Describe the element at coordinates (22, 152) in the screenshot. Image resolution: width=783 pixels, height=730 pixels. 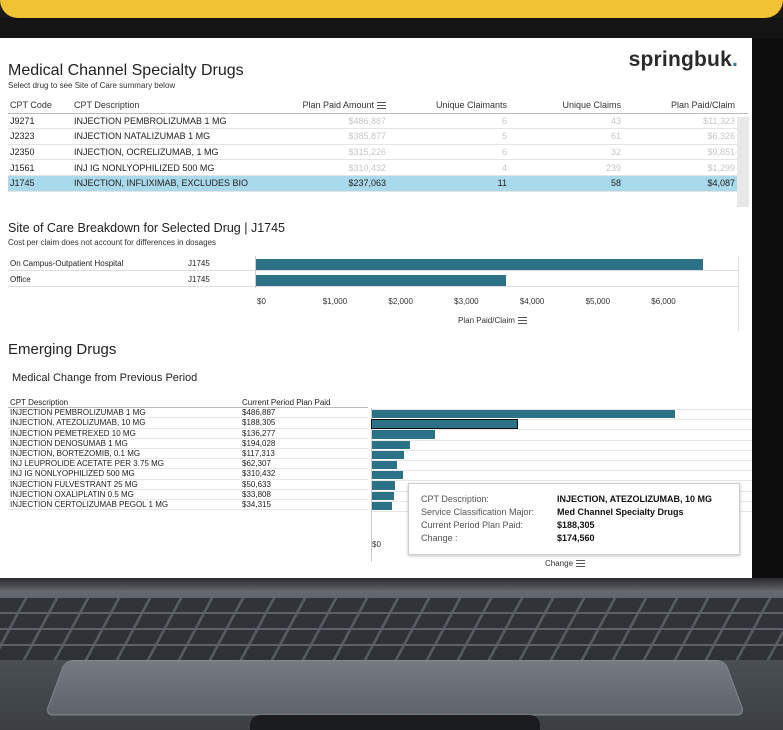
I see `cell-code: J2350` at that location.